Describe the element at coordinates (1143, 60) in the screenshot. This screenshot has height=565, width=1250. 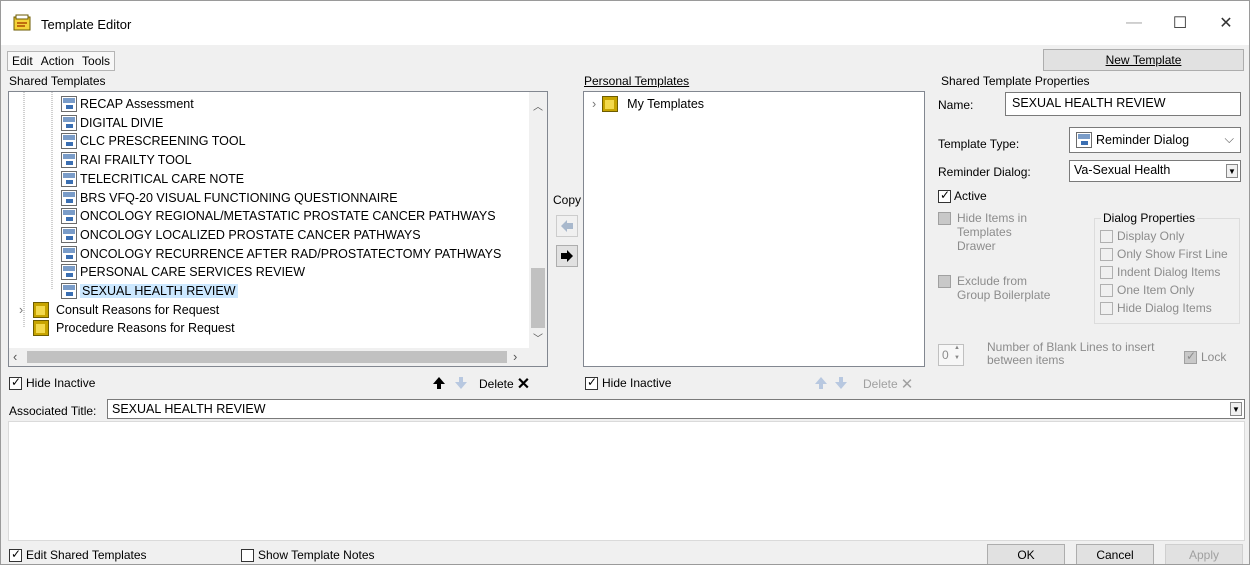
I see `new-template-button: New Template` at that location.